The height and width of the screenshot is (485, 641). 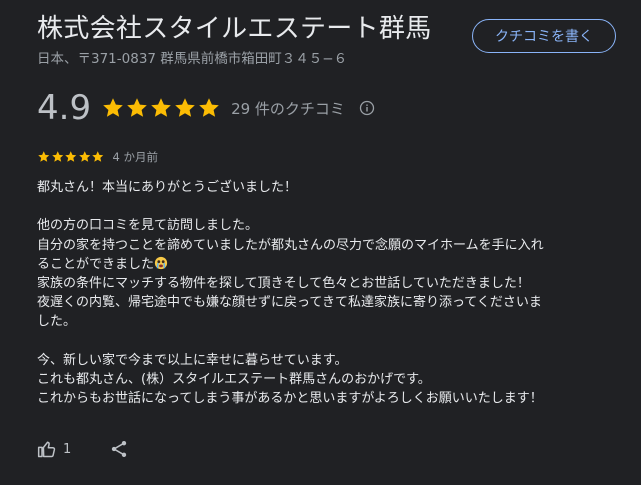 I want to click on review-line: 今、新しい家で今まで以上に幸せに暮らせています。, so click(x=192, y=360).